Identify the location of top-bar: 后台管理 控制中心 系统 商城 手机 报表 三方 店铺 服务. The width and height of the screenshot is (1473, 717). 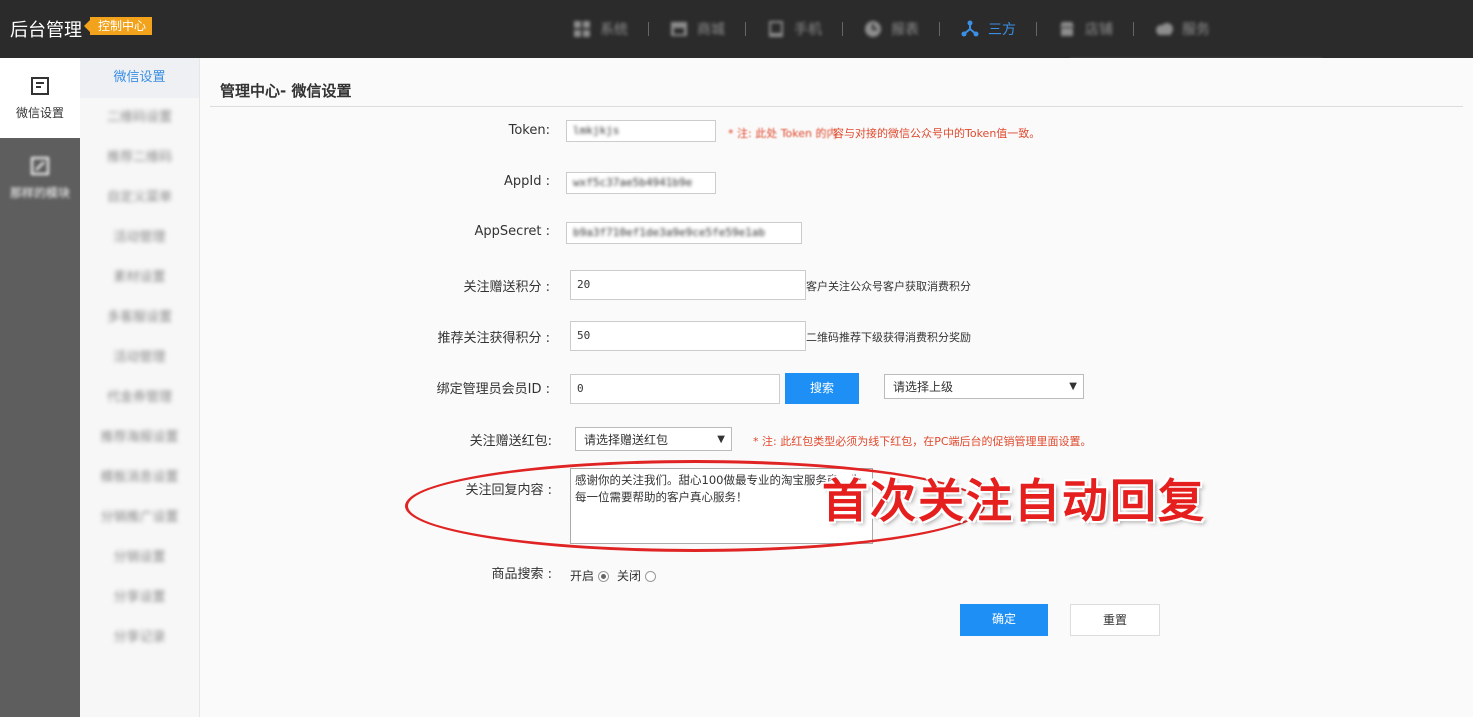
(736, 29).